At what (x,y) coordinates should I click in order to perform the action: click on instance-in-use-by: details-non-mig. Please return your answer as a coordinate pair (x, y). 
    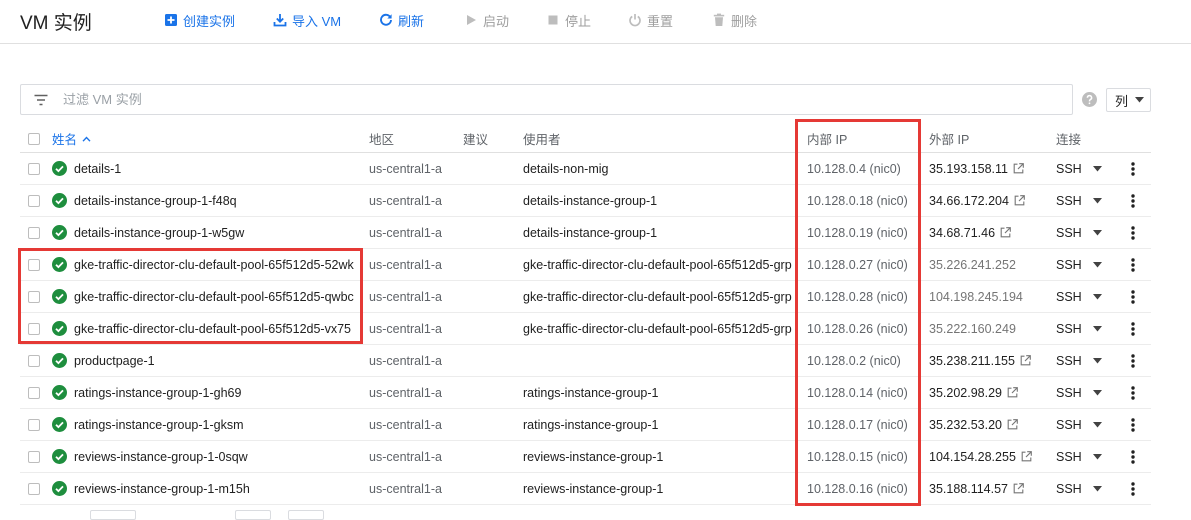
    Looking at the image, I should click on (565, 168).